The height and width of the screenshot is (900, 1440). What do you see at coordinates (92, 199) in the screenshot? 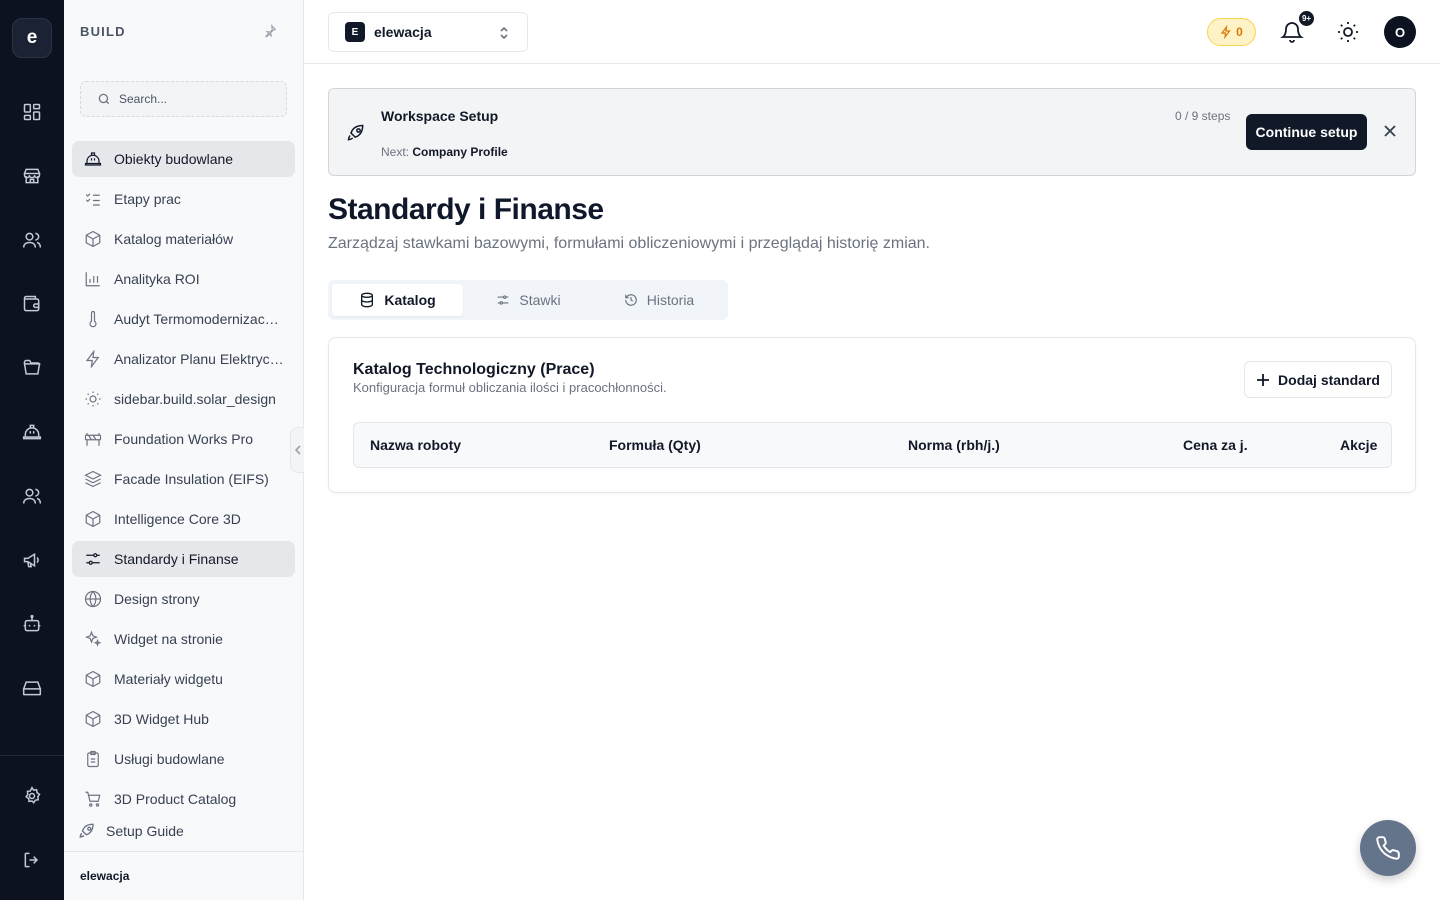
I see `checklist-icon` at bounding box center [92, 199].